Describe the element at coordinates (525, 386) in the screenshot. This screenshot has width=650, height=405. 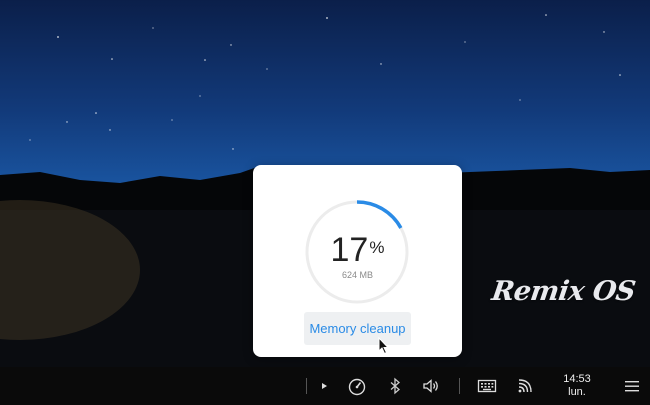
I see `cast-icon` at that location.